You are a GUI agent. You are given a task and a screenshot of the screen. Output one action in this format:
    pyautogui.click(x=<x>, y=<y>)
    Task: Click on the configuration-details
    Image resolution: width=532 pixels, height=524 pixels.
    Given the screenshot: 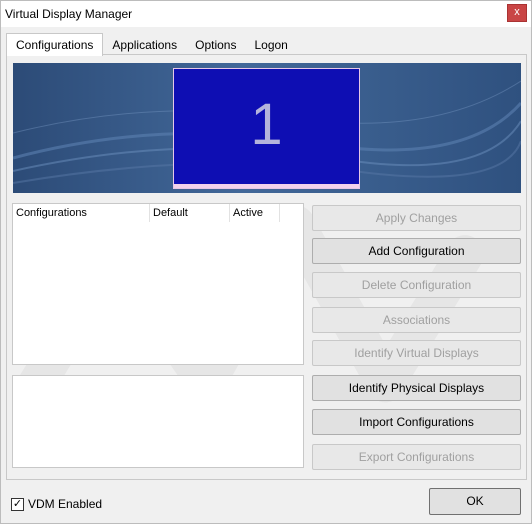 What is the action you would take?
    pyautogui.click(x=158, y=421)
    